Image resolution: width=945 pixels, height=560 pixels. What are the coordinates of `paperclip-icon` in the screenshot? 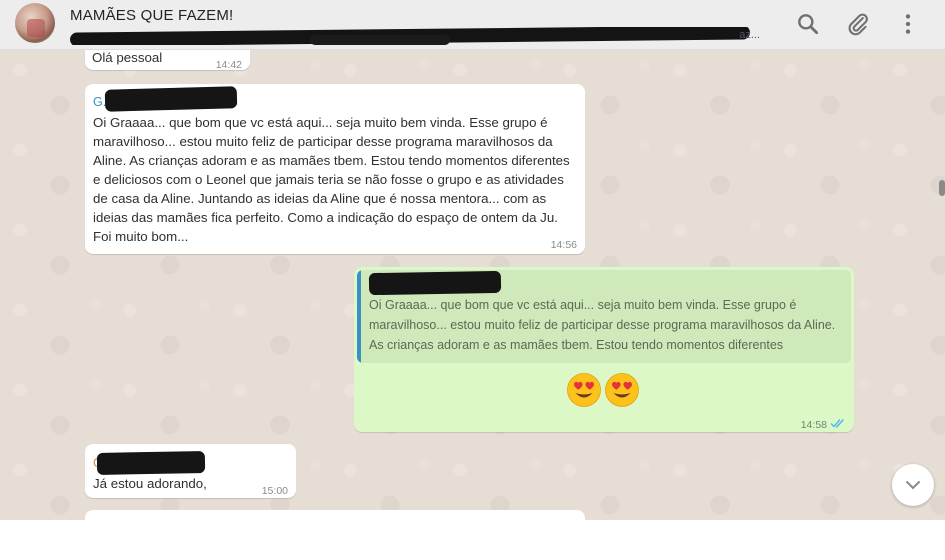 It's located at (858, 24).